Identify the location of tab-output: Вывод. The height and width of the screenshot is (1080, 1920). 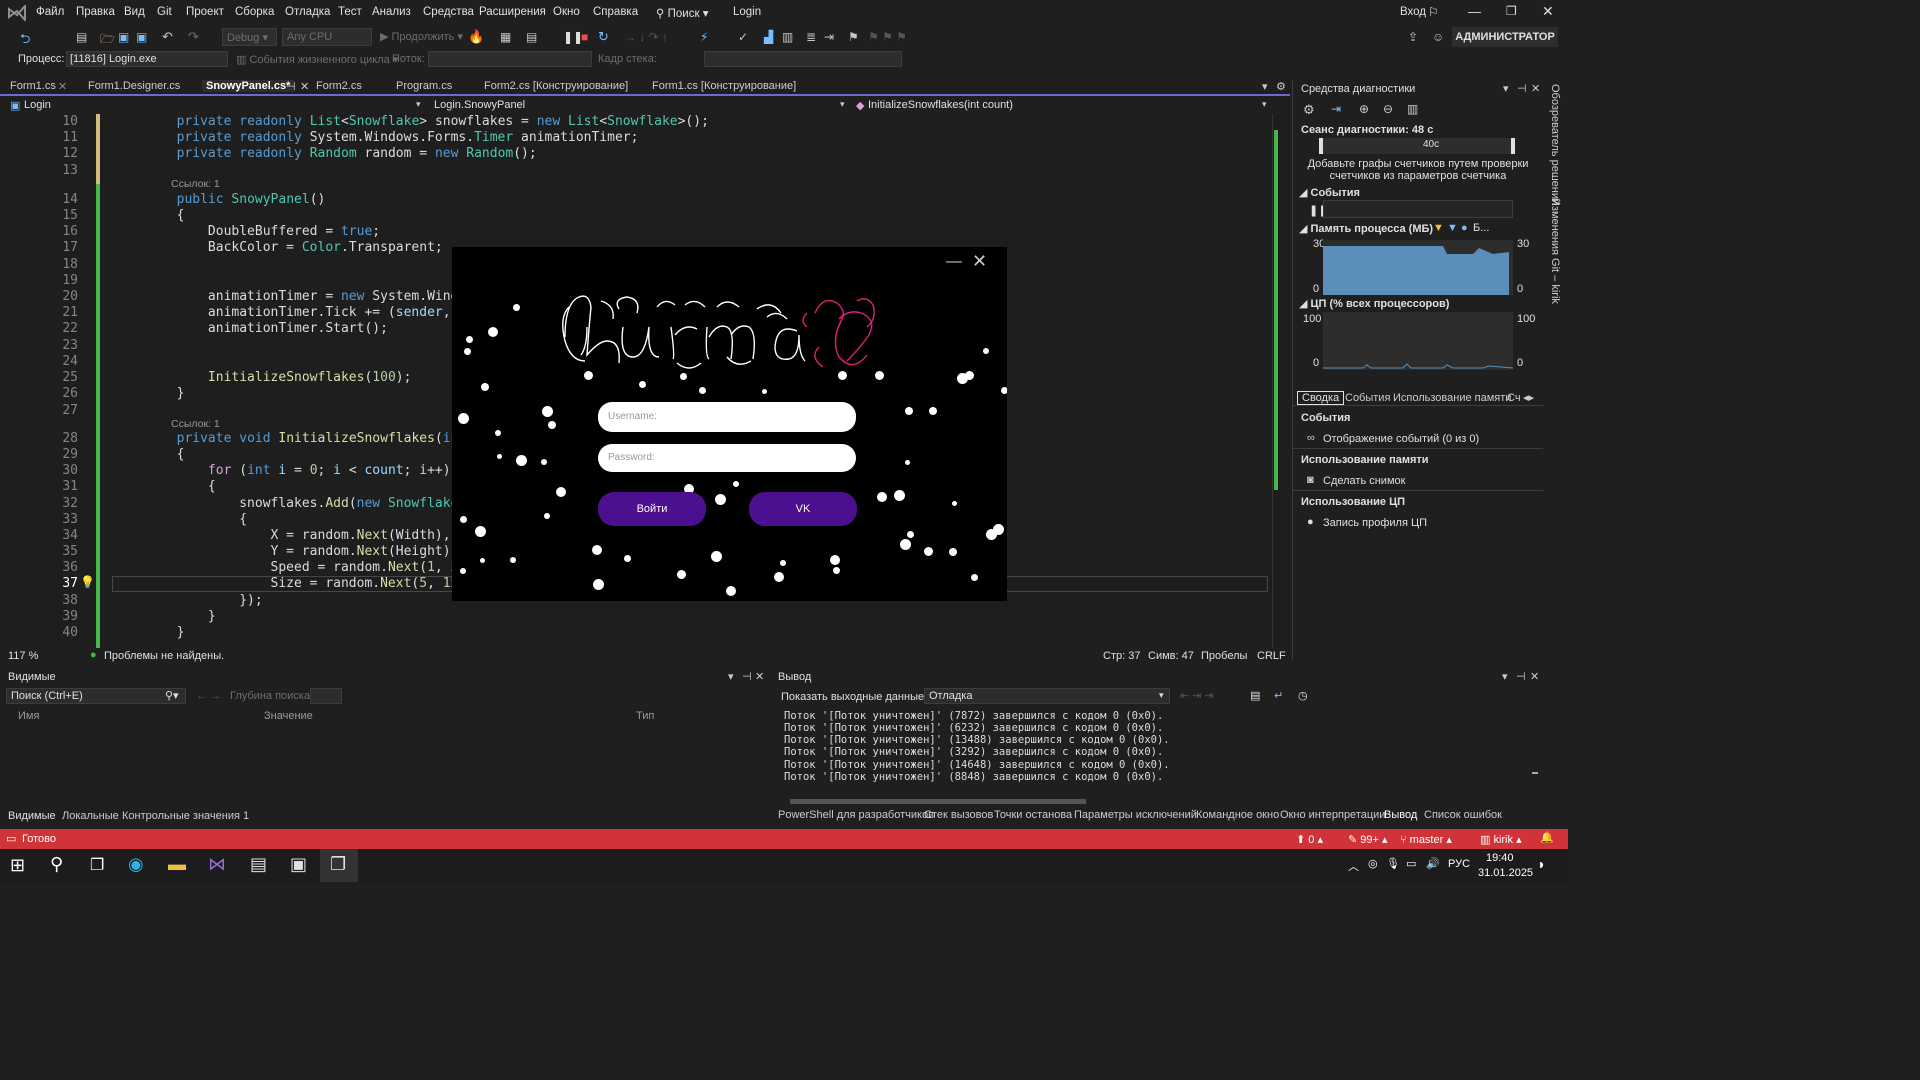
(1400, 815).